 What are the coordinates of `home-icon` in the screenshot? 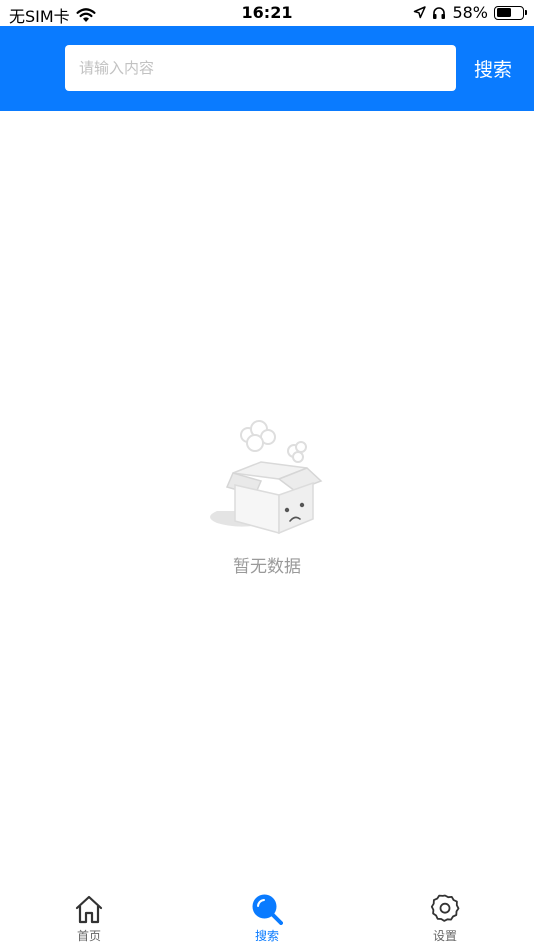 It's located at (89, 909).